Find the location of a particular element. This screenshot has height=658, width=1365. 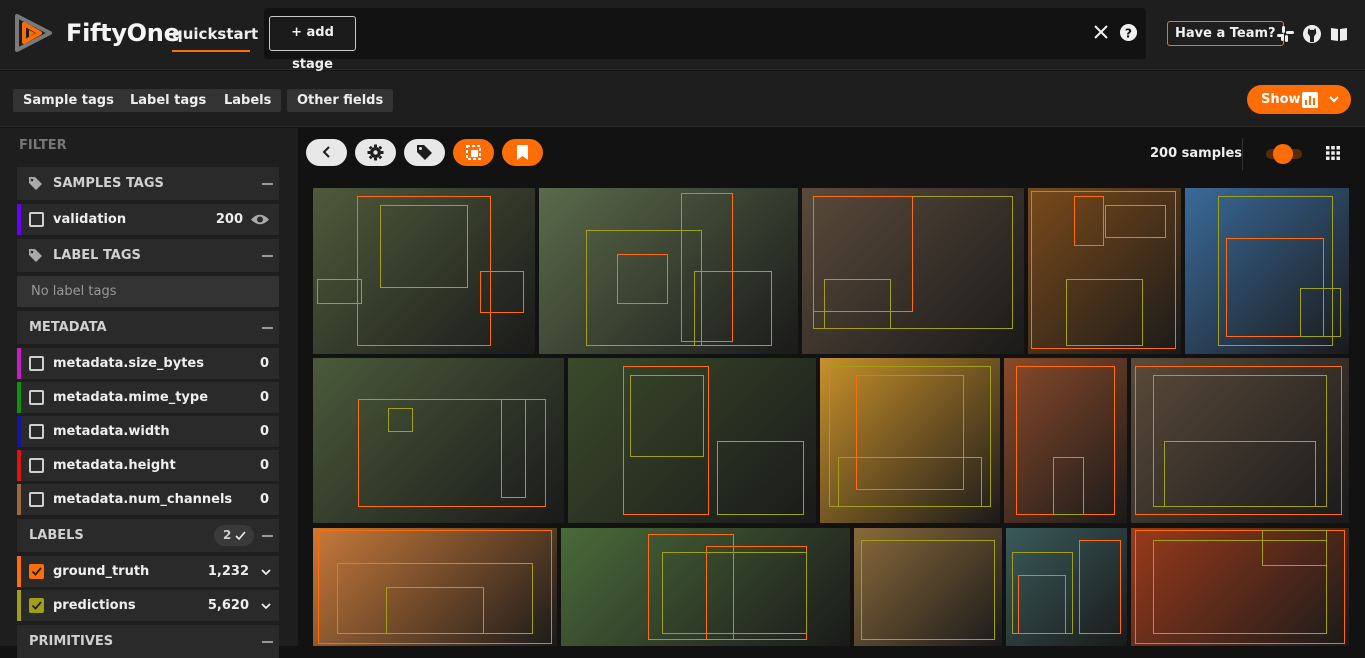

tile-cats is located at coordinates (913, 271).